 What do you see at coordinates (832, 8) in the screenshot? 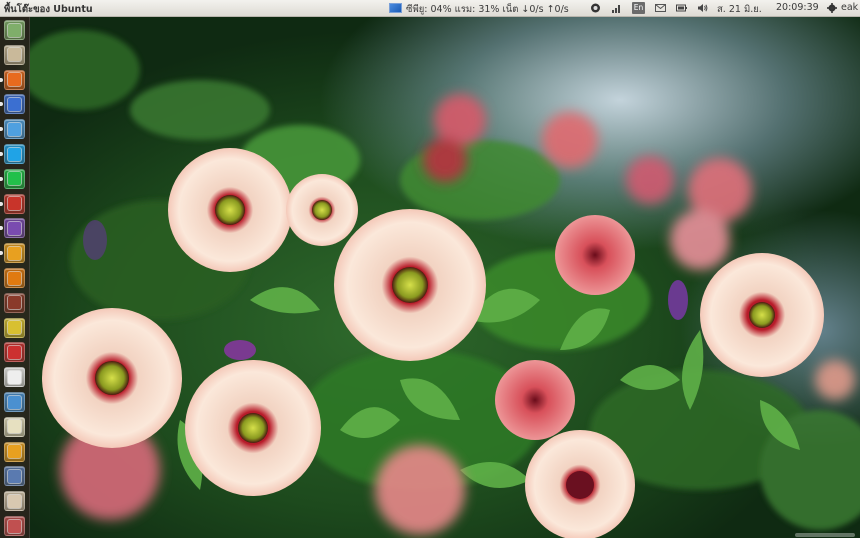
I see `gear-icon` at bounding box center [832, 8].